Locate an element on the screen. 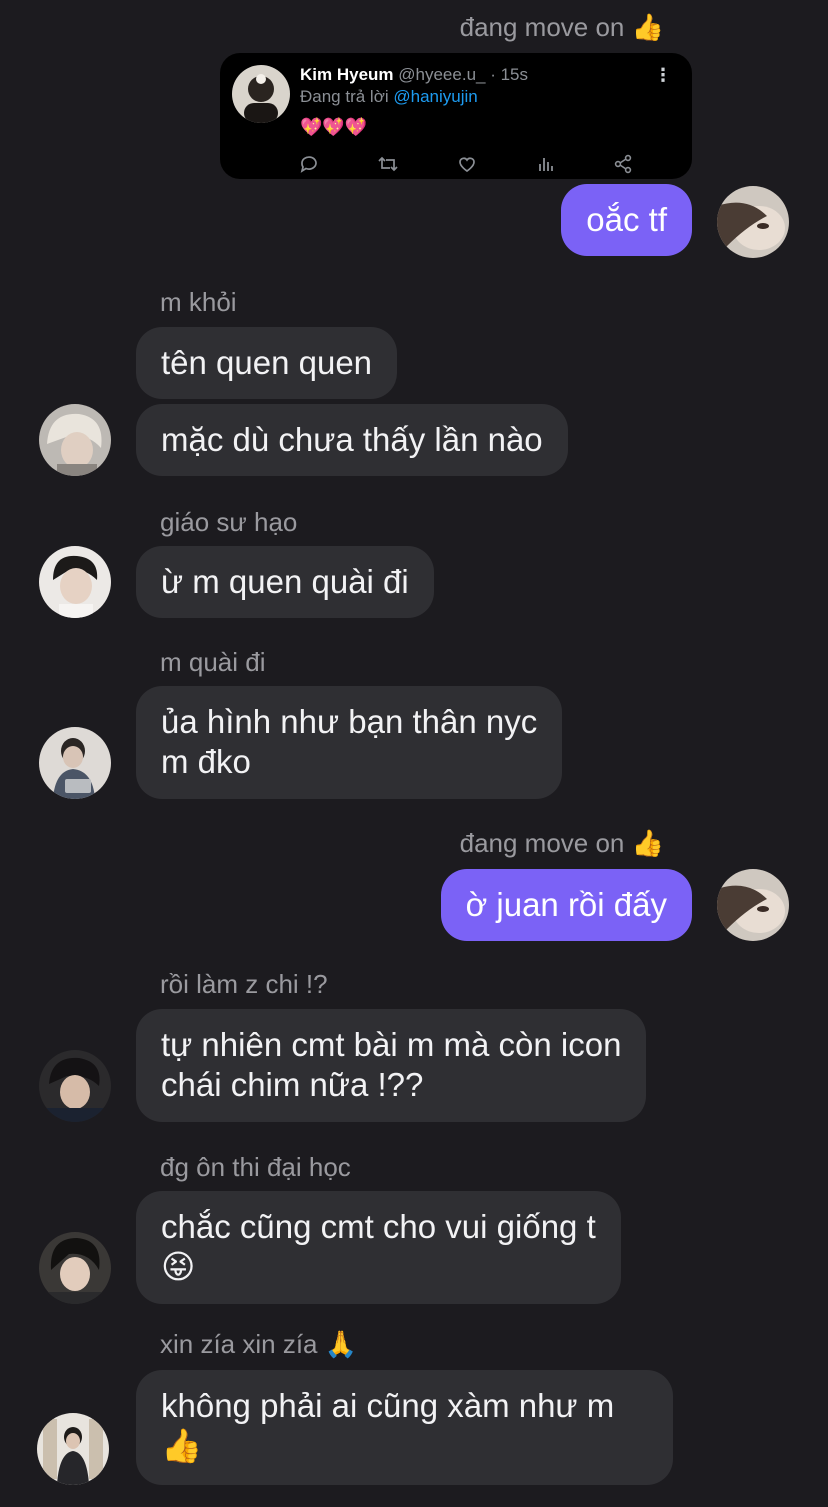 The width and height of the screenshot is (828, 1507). message-bubble: tên quen quen is located at coordinates (267, 363).